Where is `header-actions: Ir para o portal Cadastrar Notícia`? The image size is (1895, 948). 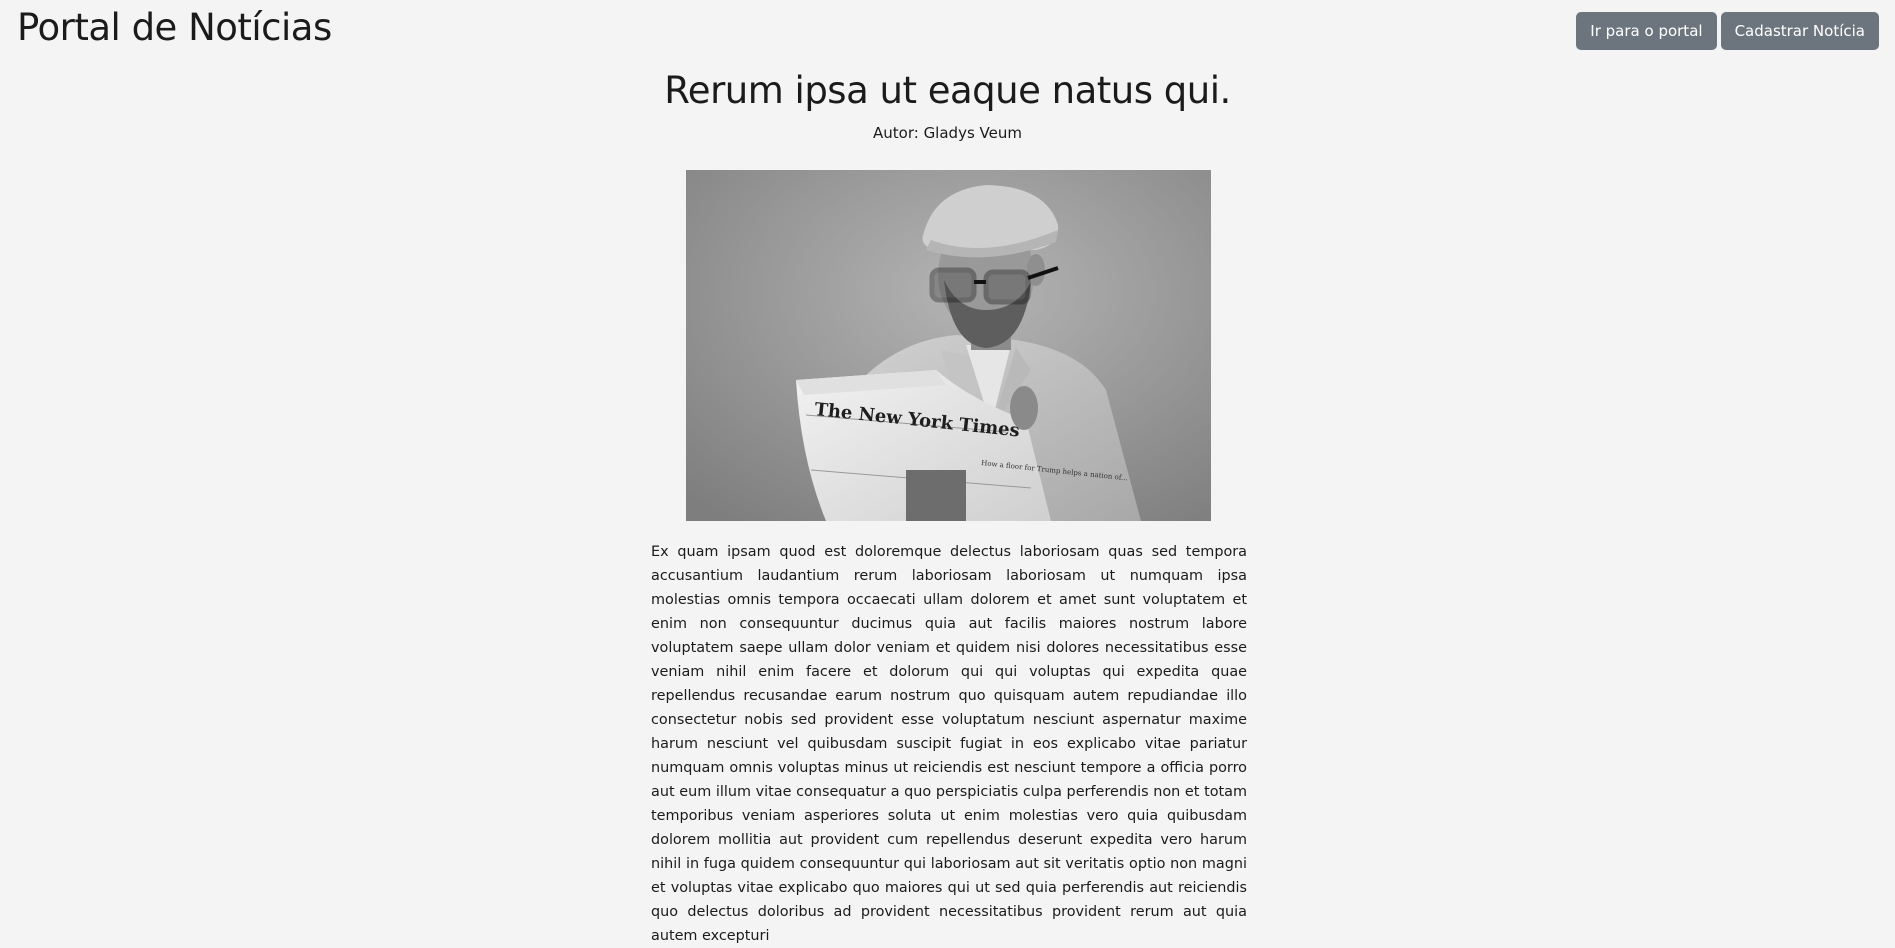 header-actions: Ir para o portal Cadastrar Notícia is located at coordinates (1727, 31).